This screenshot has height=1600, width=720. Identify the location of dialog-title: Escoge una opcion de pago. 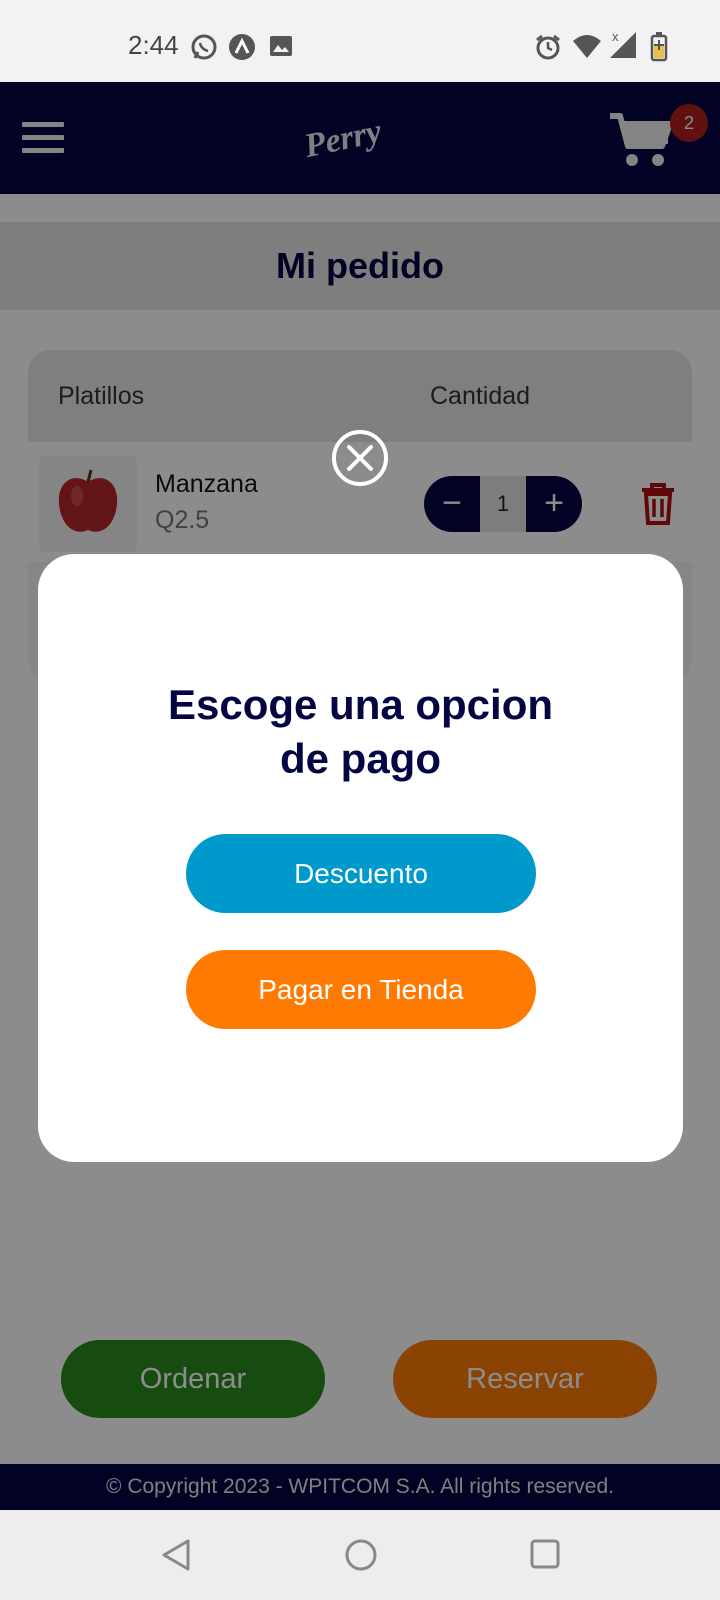
(360, 732).